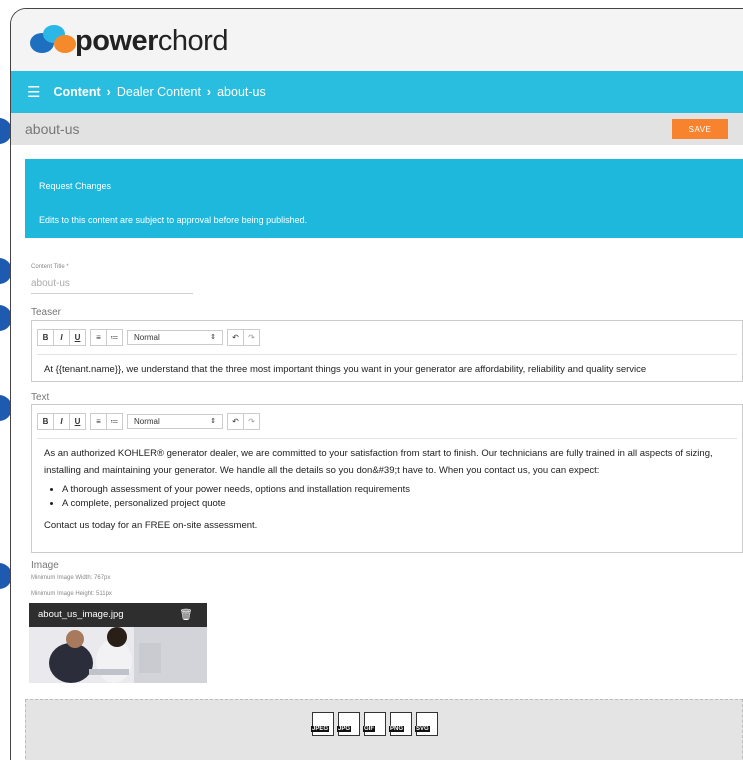 The image size is (743, 760). I want to click on image-caption-bar: about_us_image.jpg 🗑, so click(118, 615).